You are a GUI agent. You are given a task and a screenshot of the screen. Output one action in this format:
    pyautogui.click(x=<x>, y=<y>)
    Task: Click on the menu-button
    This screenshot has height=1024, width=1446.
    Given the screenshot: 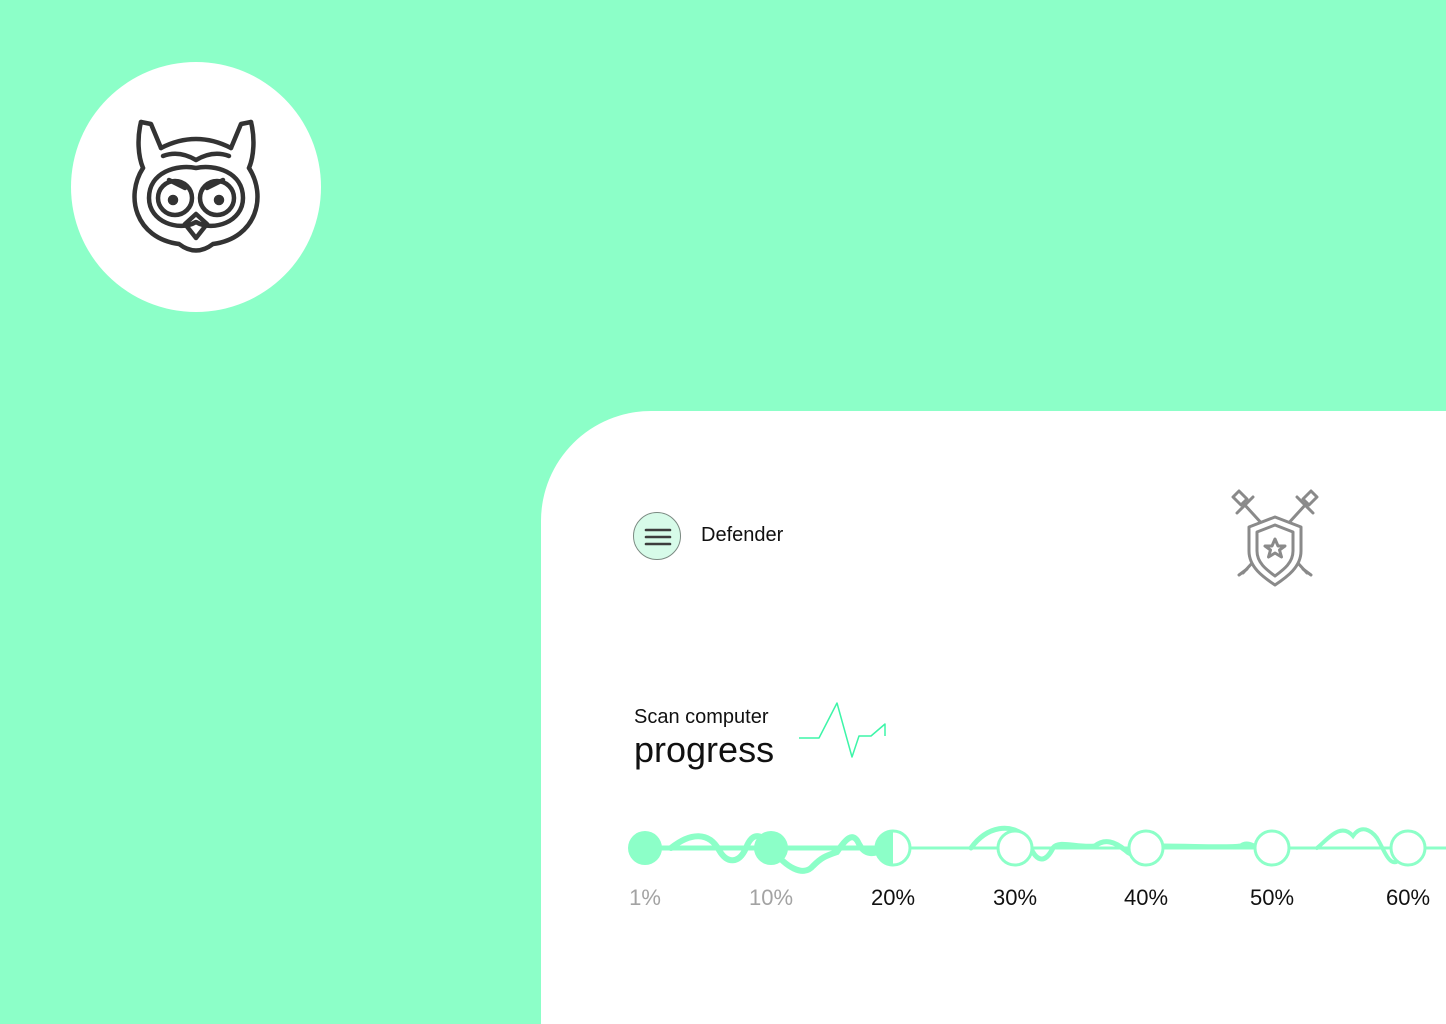 What is the action you would take?
    pyautogui.click(x=657, y=536)
    